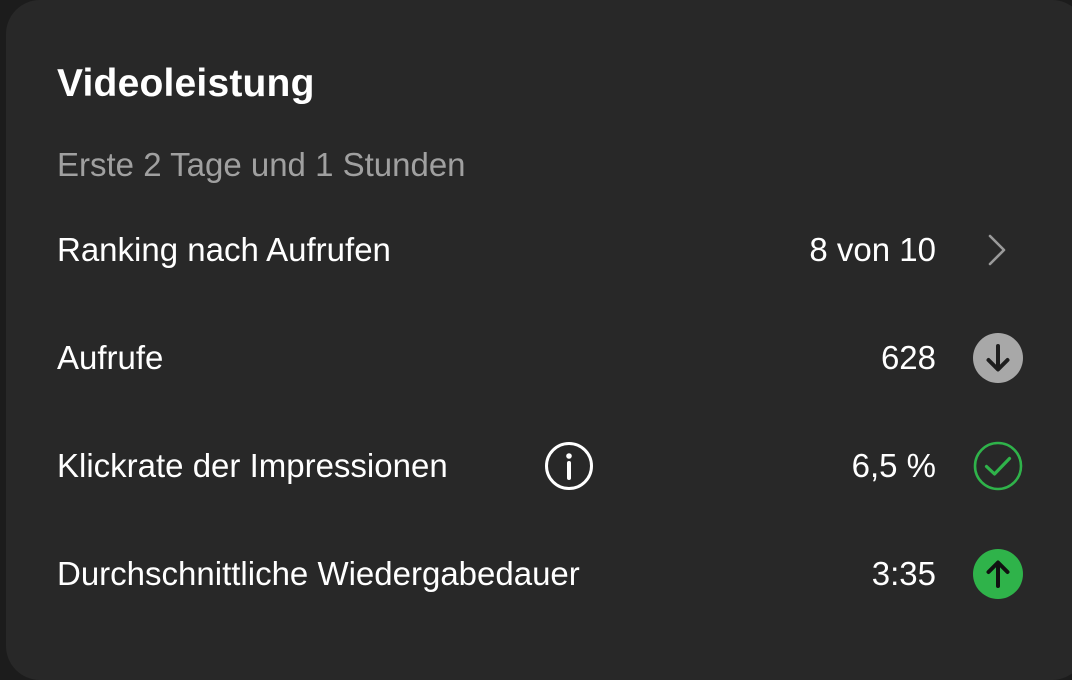 The height and width of the screenshot is (680, 1072). I want to click on ctr-row: Klickrate der Impressionen 6,5 %, so click(536, 466).